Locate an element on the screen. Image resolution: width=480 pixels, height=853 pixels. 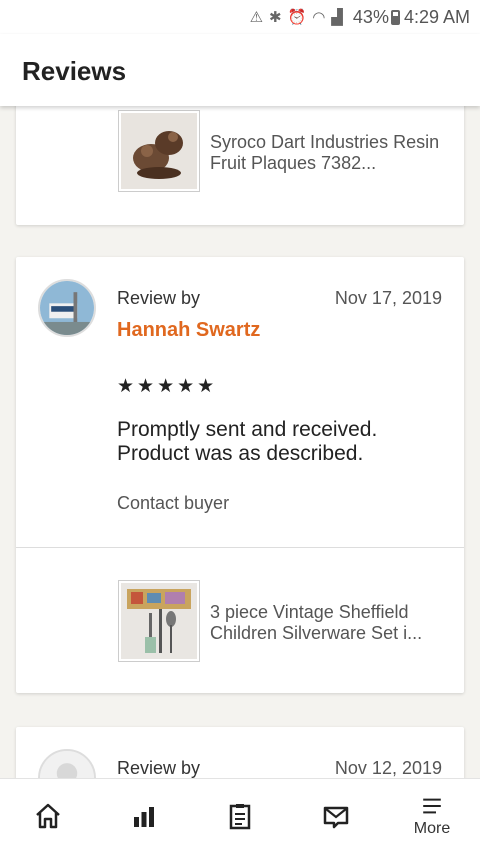
page-title: Reviews is located at coordinates (74, 71).